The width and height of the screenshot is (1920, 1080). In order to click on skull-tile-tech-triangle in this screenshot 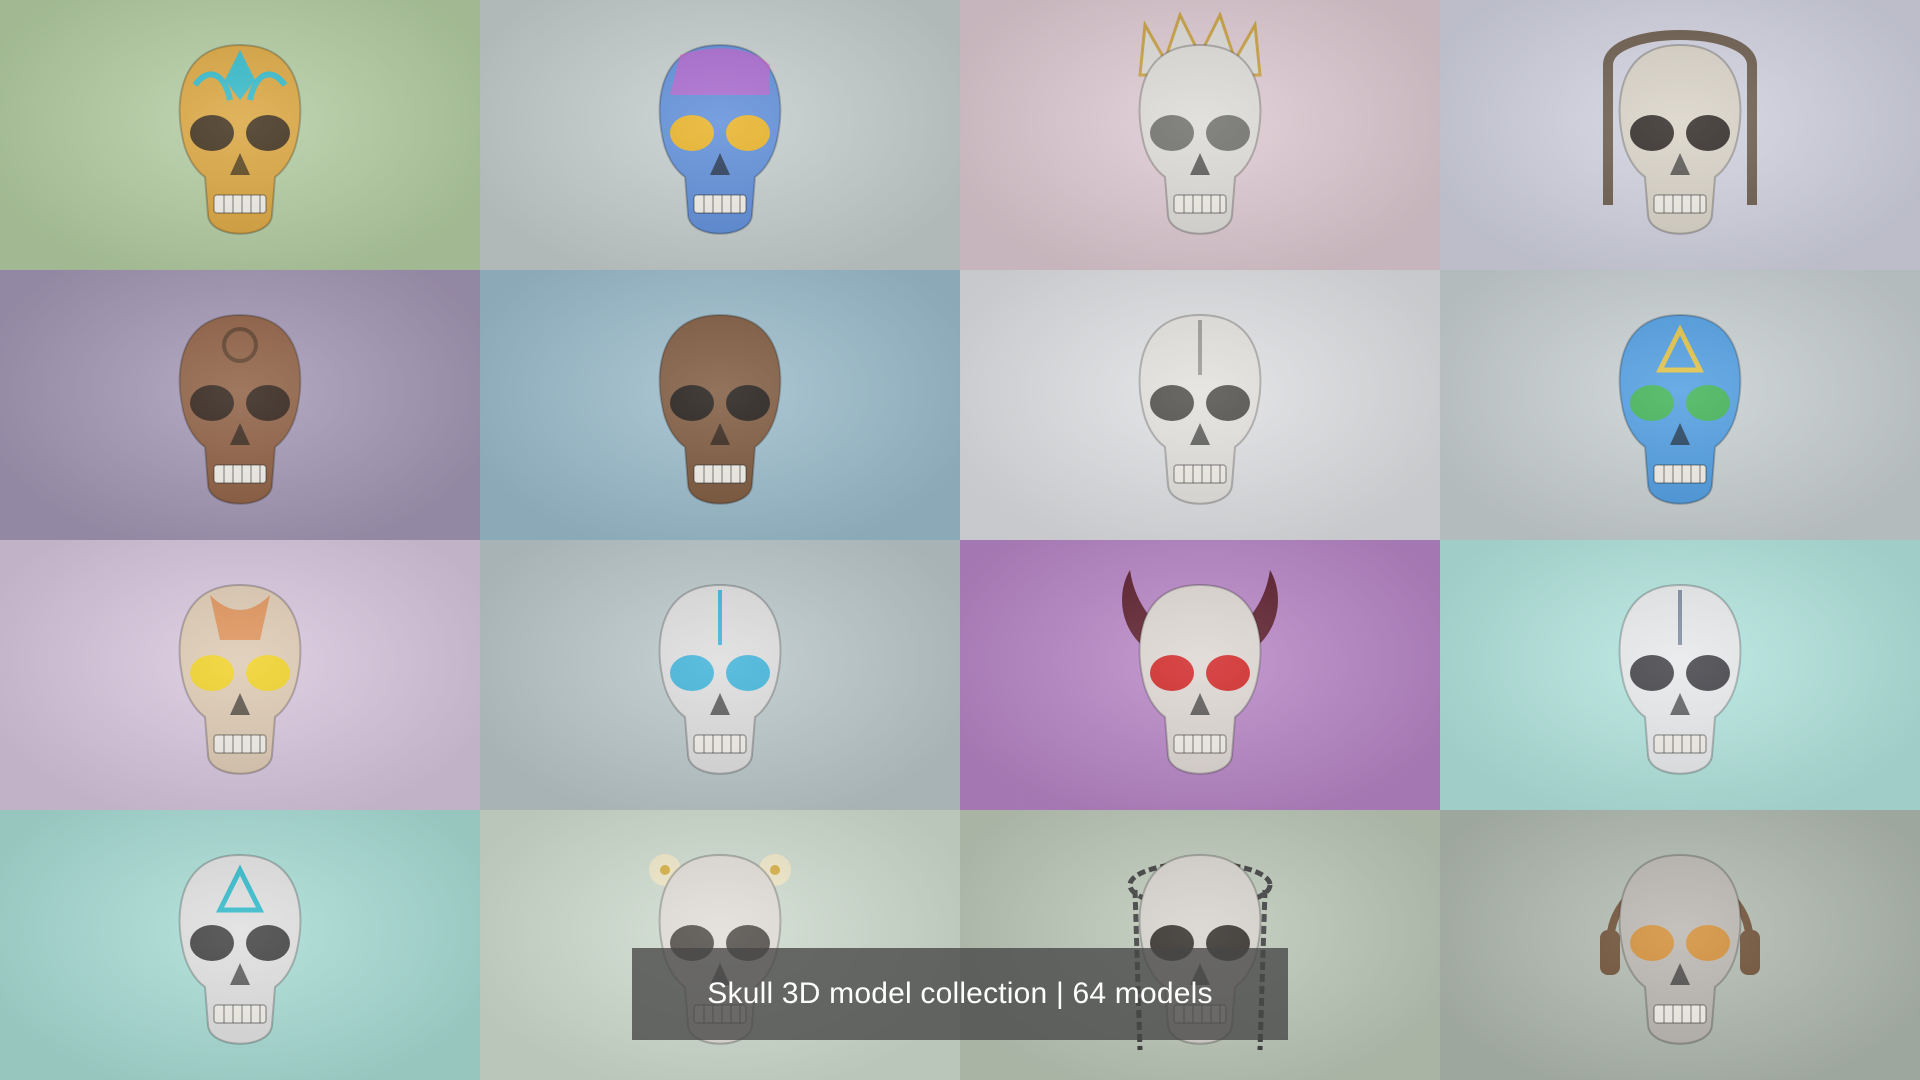, I will do `click(240, 945)`.